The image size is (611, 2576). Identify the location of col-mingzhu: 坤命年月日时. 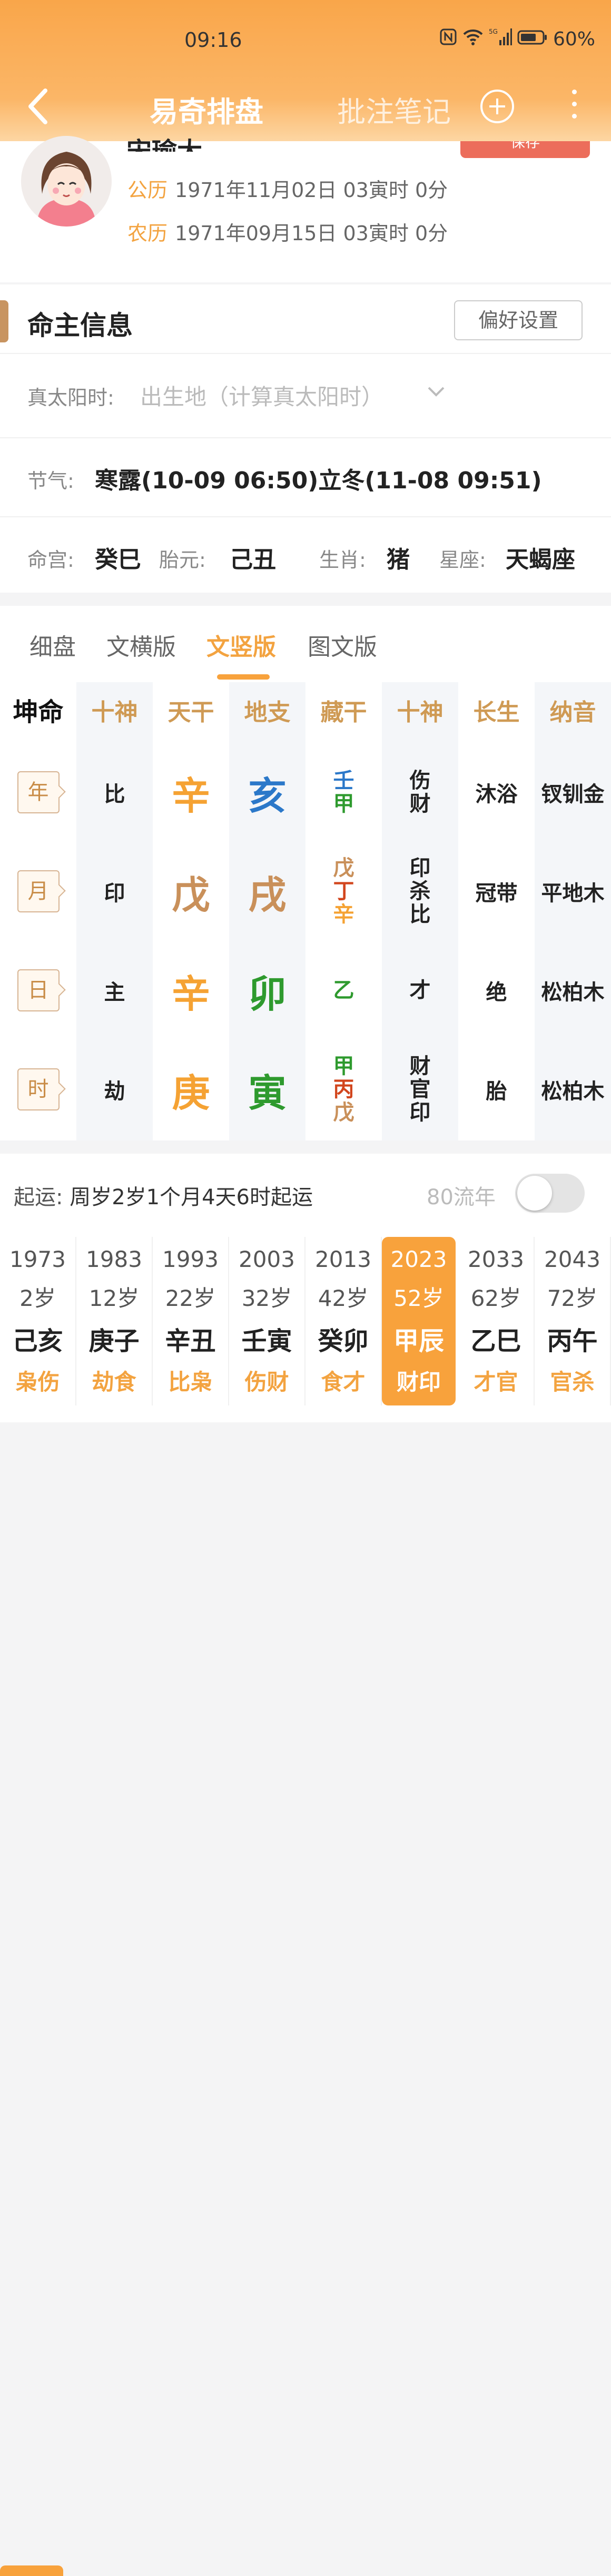
(38, 911).